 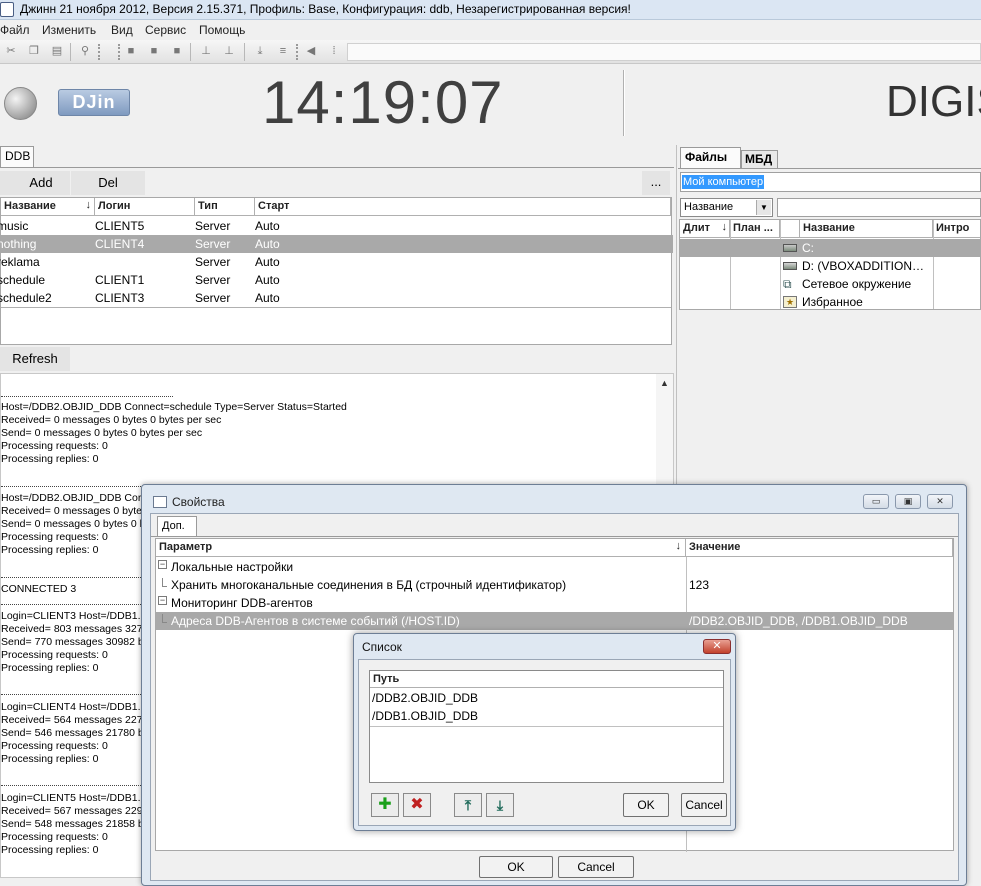 What do you see at coordinates (336, 226) in the screenshot?
I see `table-row: music CLIENT5 Server Auto` at bounding box center [336, 226].